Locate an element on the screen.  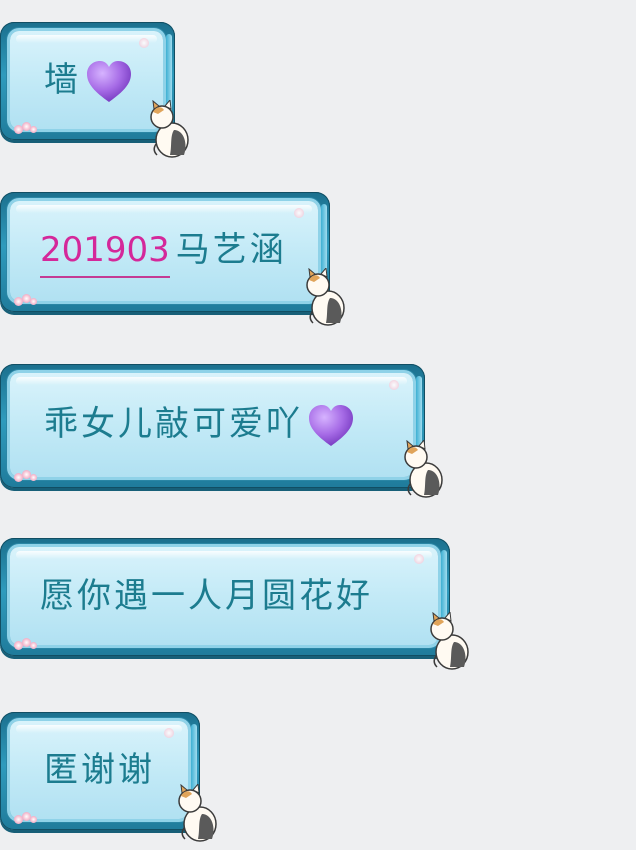
message-bubble: 愿你遇一人月圆花好 is located at coordinates (225, 597).